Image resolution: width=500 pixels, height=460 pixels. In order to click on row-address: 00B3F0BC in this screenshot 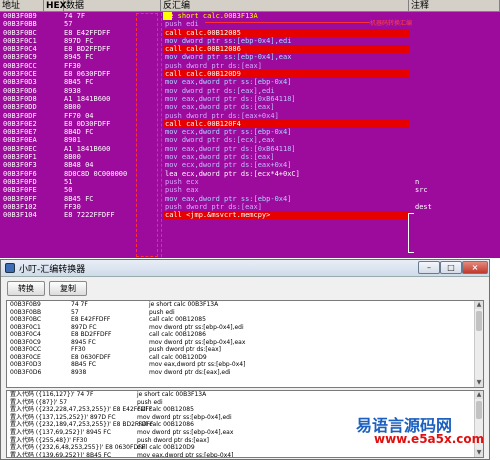, I will do `click(20, 32)`.